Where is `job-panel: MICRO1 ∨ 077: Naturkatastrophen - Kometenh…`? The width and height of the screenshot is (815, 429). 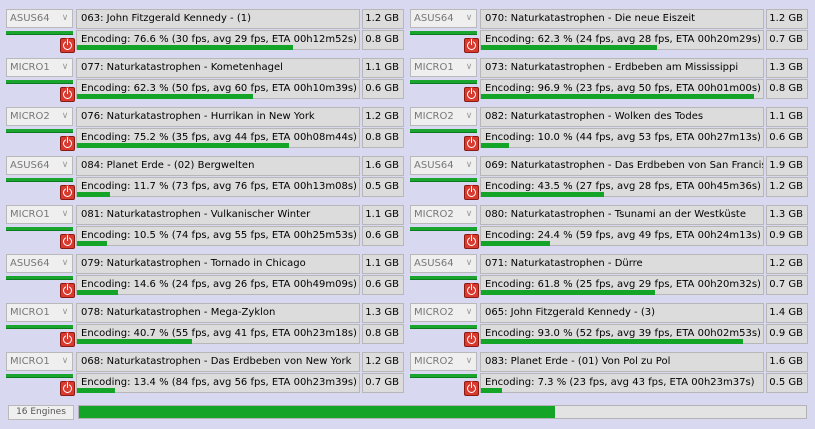
job-panel: MICRO1 ∨ 077: Naturkatastrophen - Kometenh… is located at coordinates (205, 80).